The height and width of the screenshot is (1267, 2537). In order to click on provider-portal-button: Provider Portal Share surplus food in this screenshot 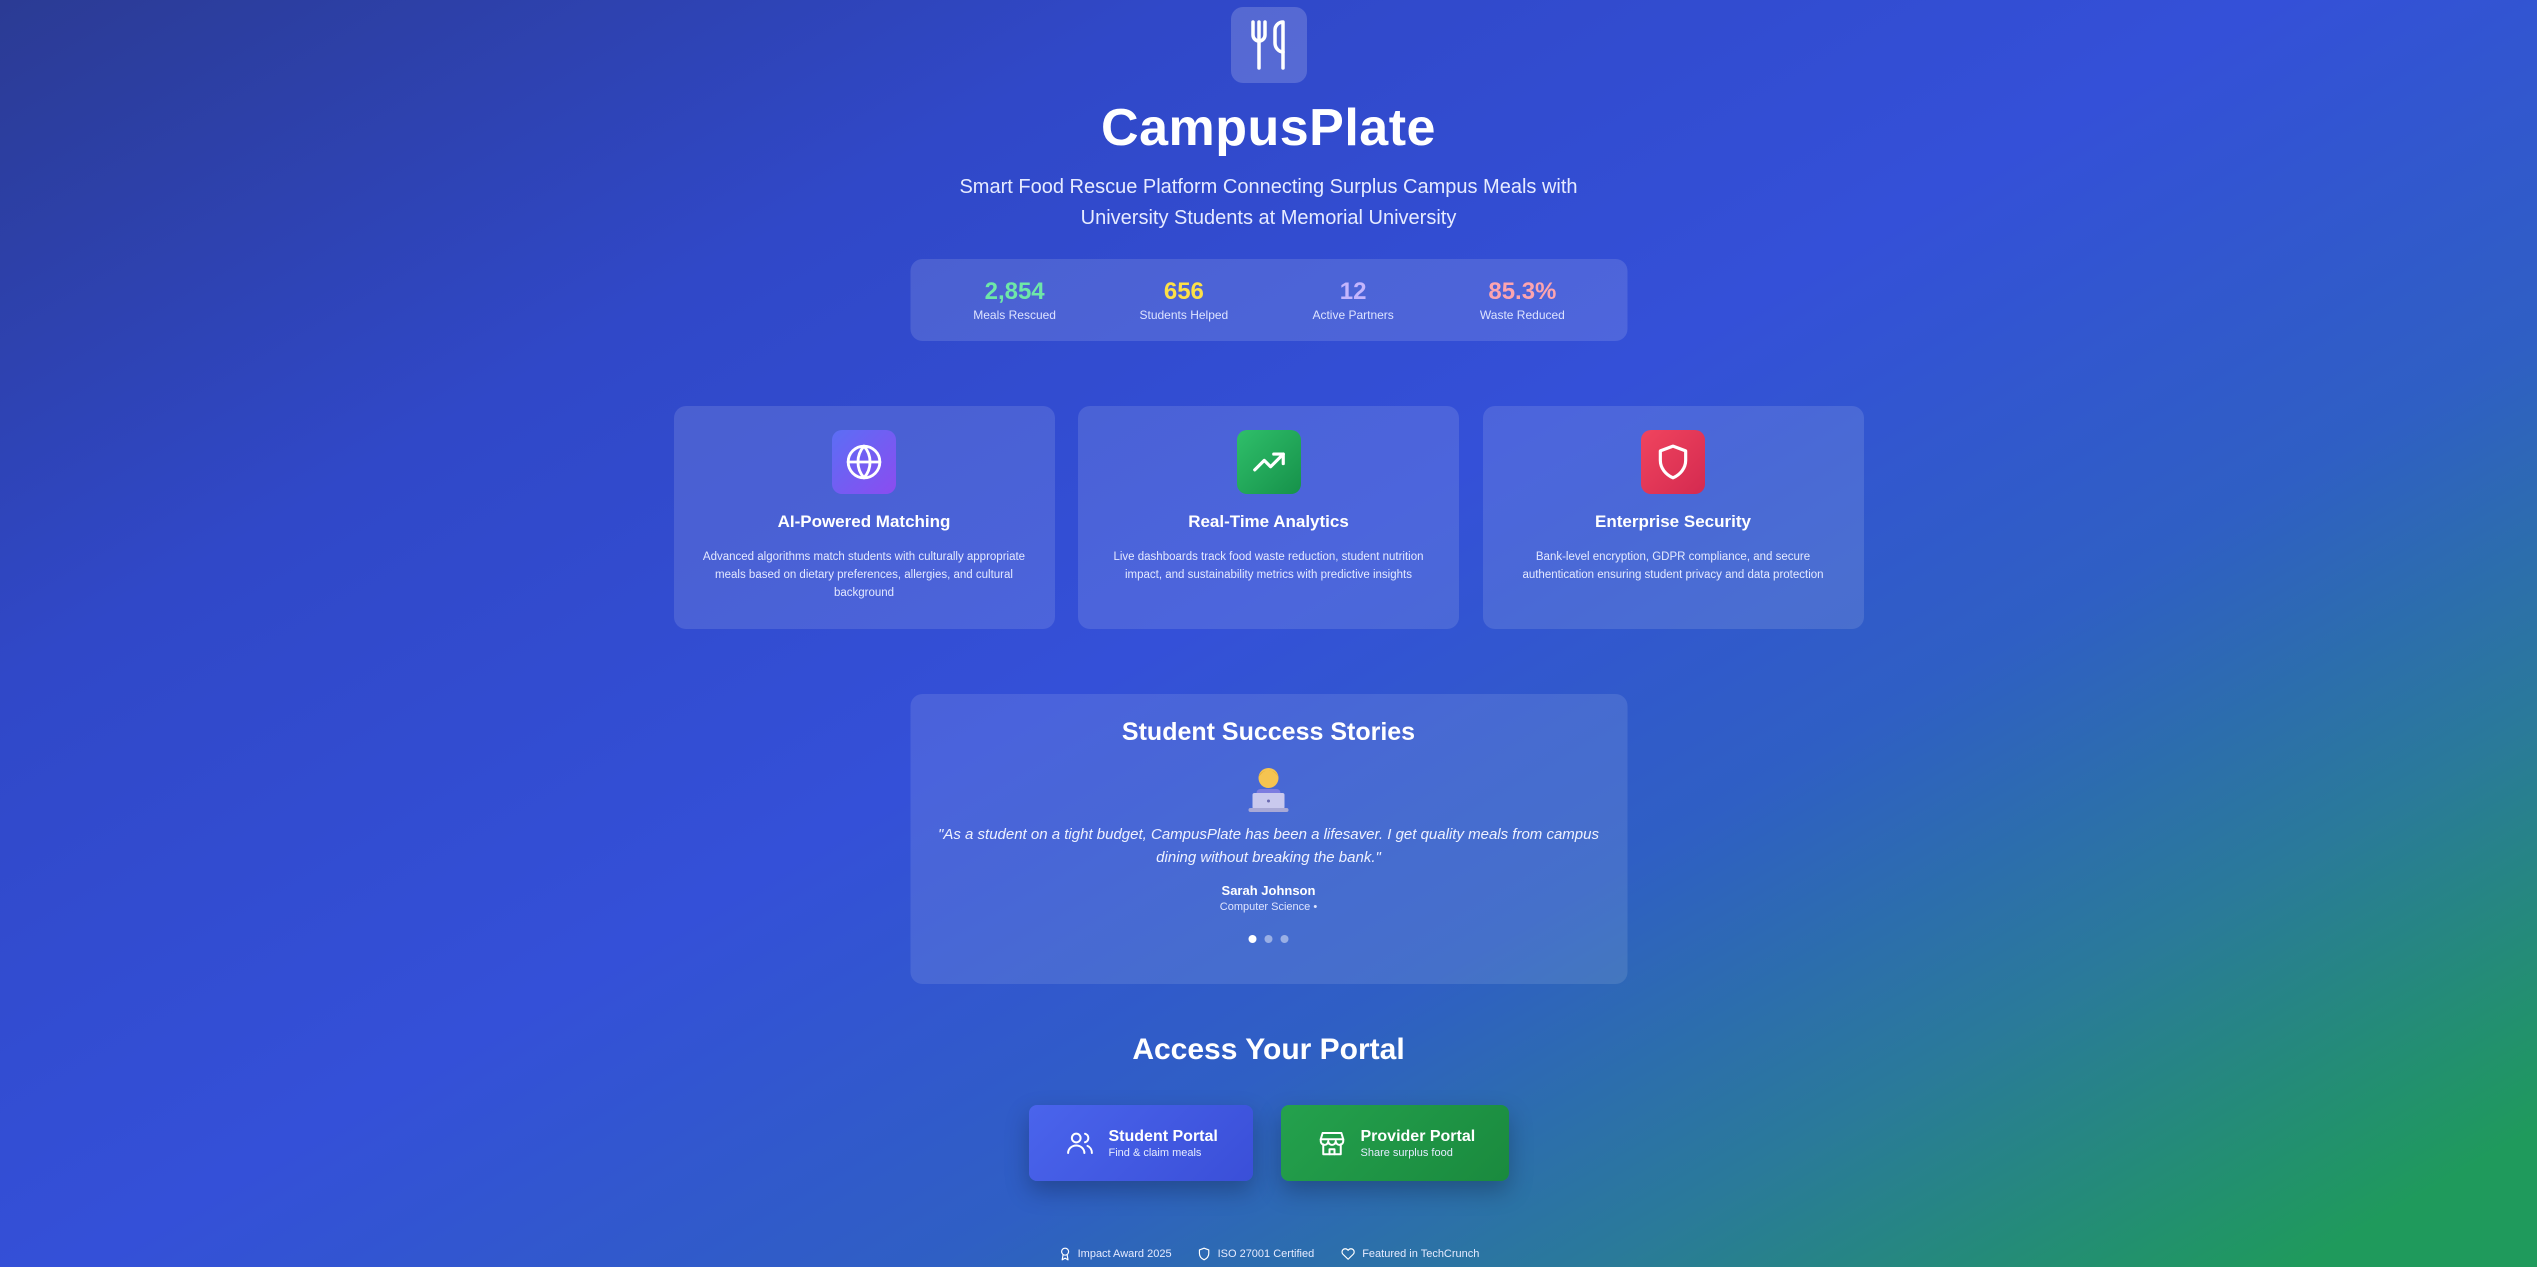, I will do `click(1394, 1143)`.